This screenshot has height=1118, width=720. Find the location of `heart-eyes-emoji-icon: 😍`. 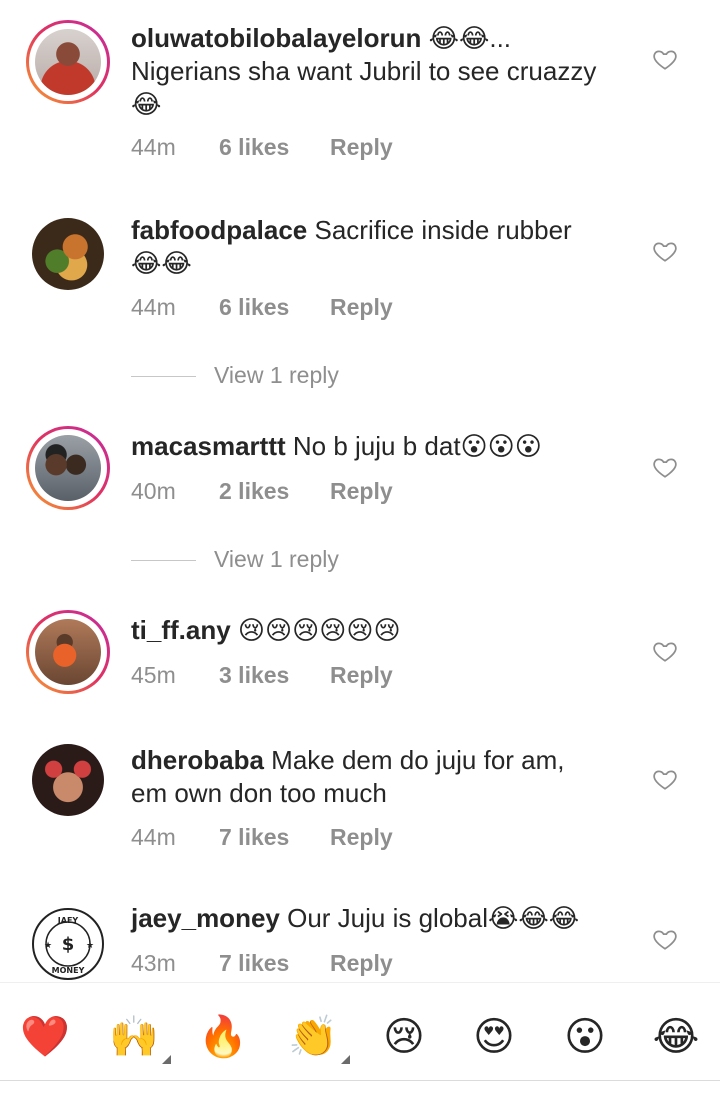

heart-eyes-emoji-icon: 😍 is located at coordinates (494, 1037).